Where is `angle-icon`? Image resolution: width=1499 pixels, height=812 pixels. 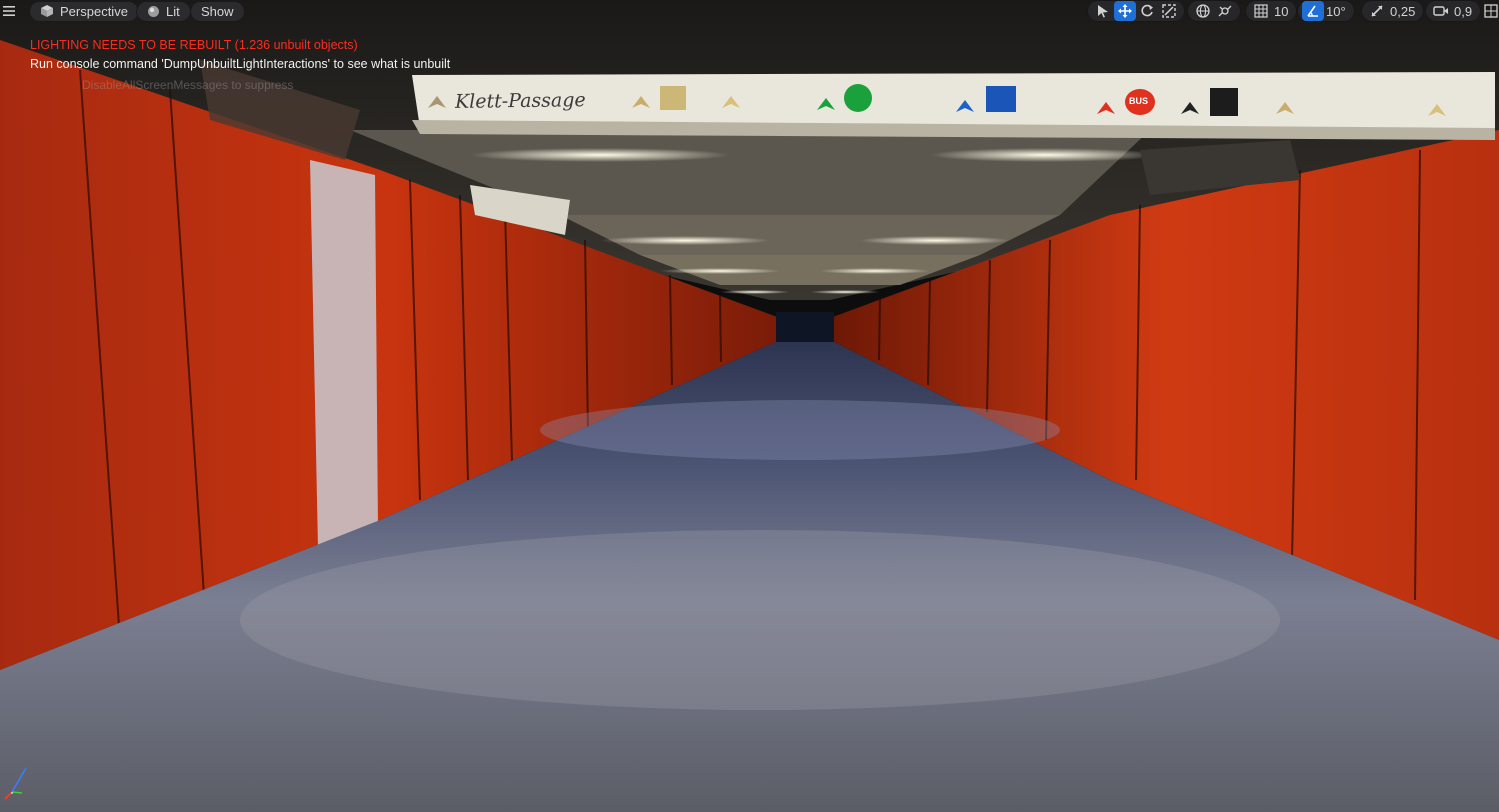
angle-icon is located at coordinates (1312, 11).